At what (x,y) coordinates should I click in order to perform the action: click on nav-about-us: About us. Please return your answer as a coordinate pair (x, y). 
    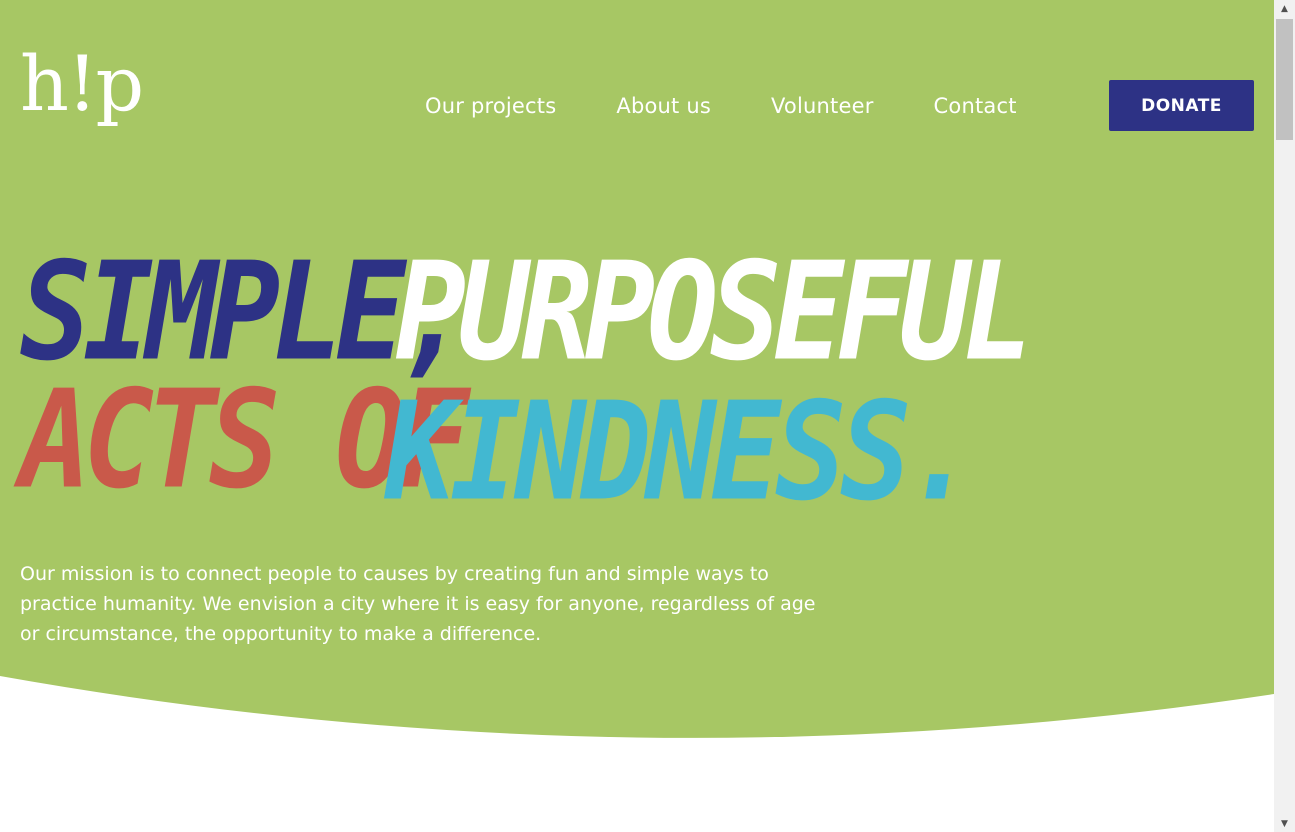
    Looking at the image, I should click on (663, 106).